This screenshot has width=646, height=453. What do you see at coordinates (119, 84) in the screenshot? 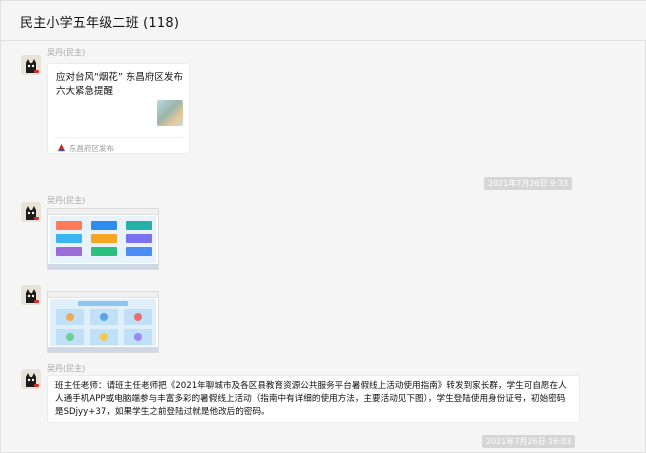
I see `article-title: 应对台风“烟花” 东昌府区发布六大紧急提醒` at bounding box center [119, 84].